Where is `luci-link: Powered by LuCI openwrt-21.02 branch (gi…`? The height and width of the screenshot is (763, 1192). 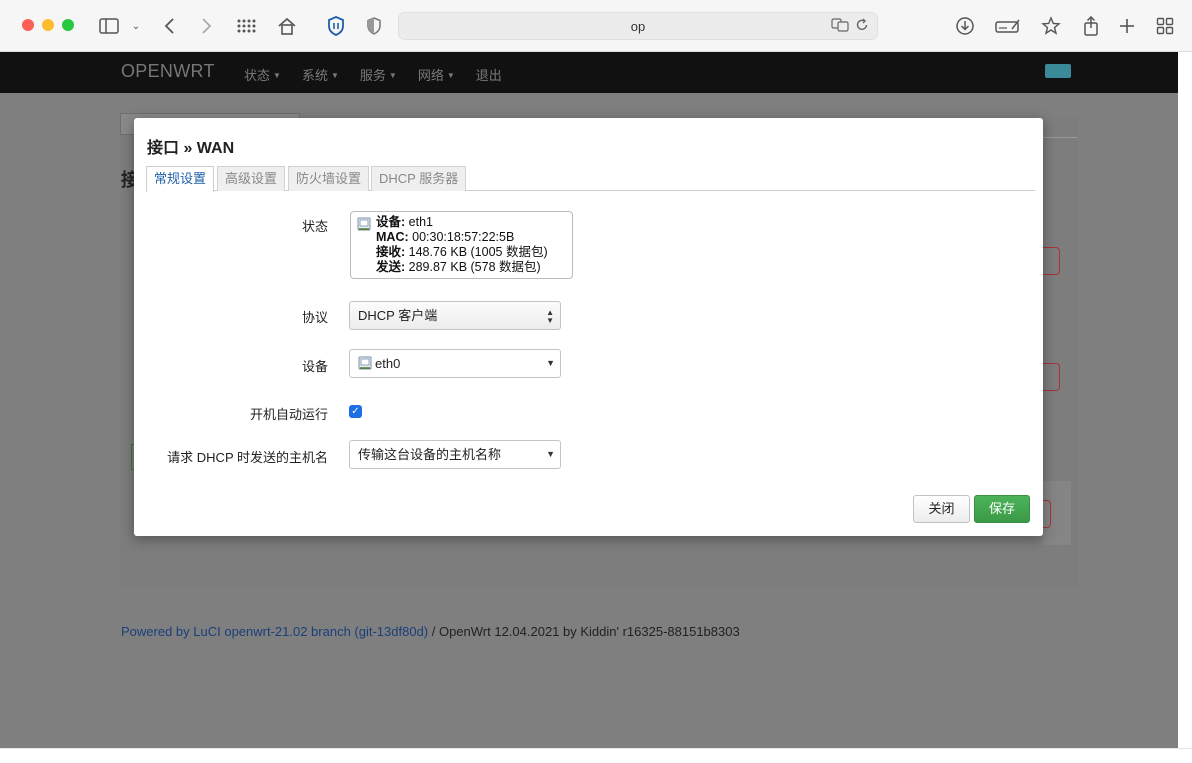
luci-link: Powered by LuCI openwrt-21.02 branch (gi… is located at coordinates (274, 631).